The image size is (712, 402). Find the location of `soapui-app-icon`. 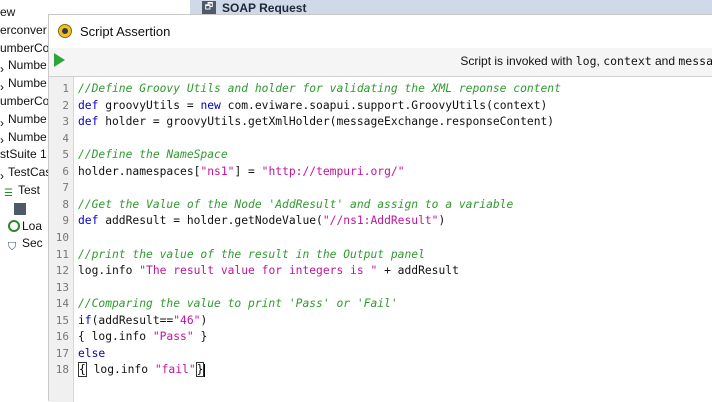

soapui-app-icon is located at coordinates (65, 31).